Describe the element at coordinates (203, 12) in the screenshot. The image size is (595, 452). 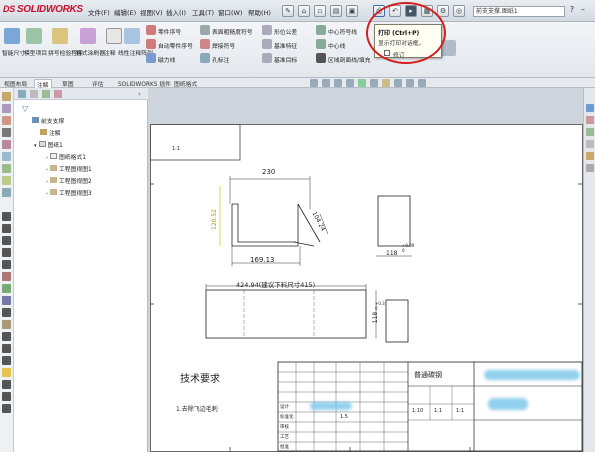
I see `menu-tools: 工具(T)` at that location.